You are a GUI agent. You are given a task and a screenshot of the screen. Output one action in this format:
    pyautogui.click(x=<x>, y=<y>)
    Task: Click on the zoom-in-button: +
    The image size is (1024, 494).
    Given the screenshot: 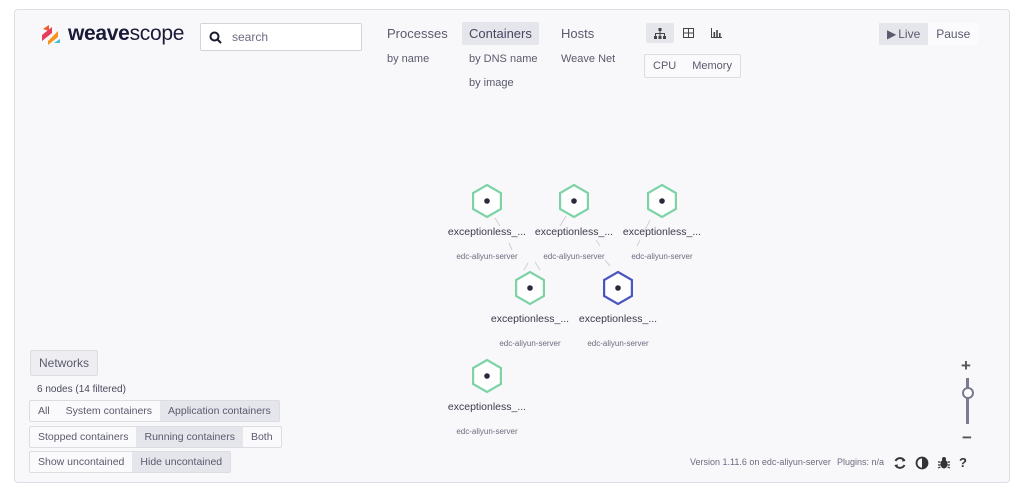 What is the action you would take?
    pyautogui.click(x=966, y=366)
    